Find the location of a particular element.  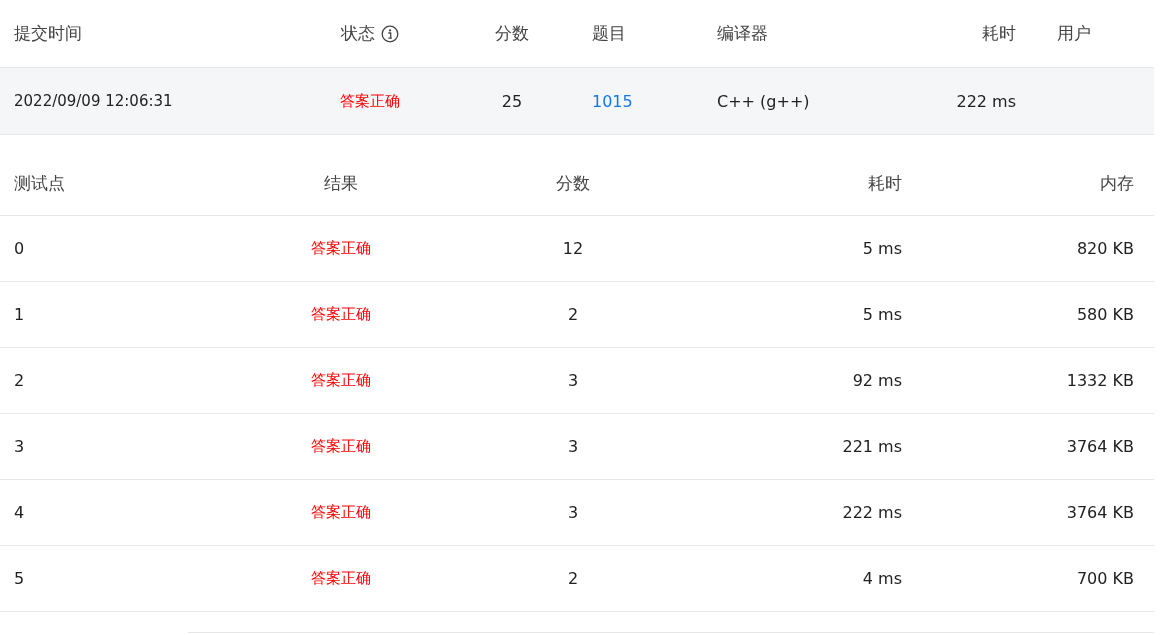

case-cell-text: 2 is located at coordinates (20, 380).